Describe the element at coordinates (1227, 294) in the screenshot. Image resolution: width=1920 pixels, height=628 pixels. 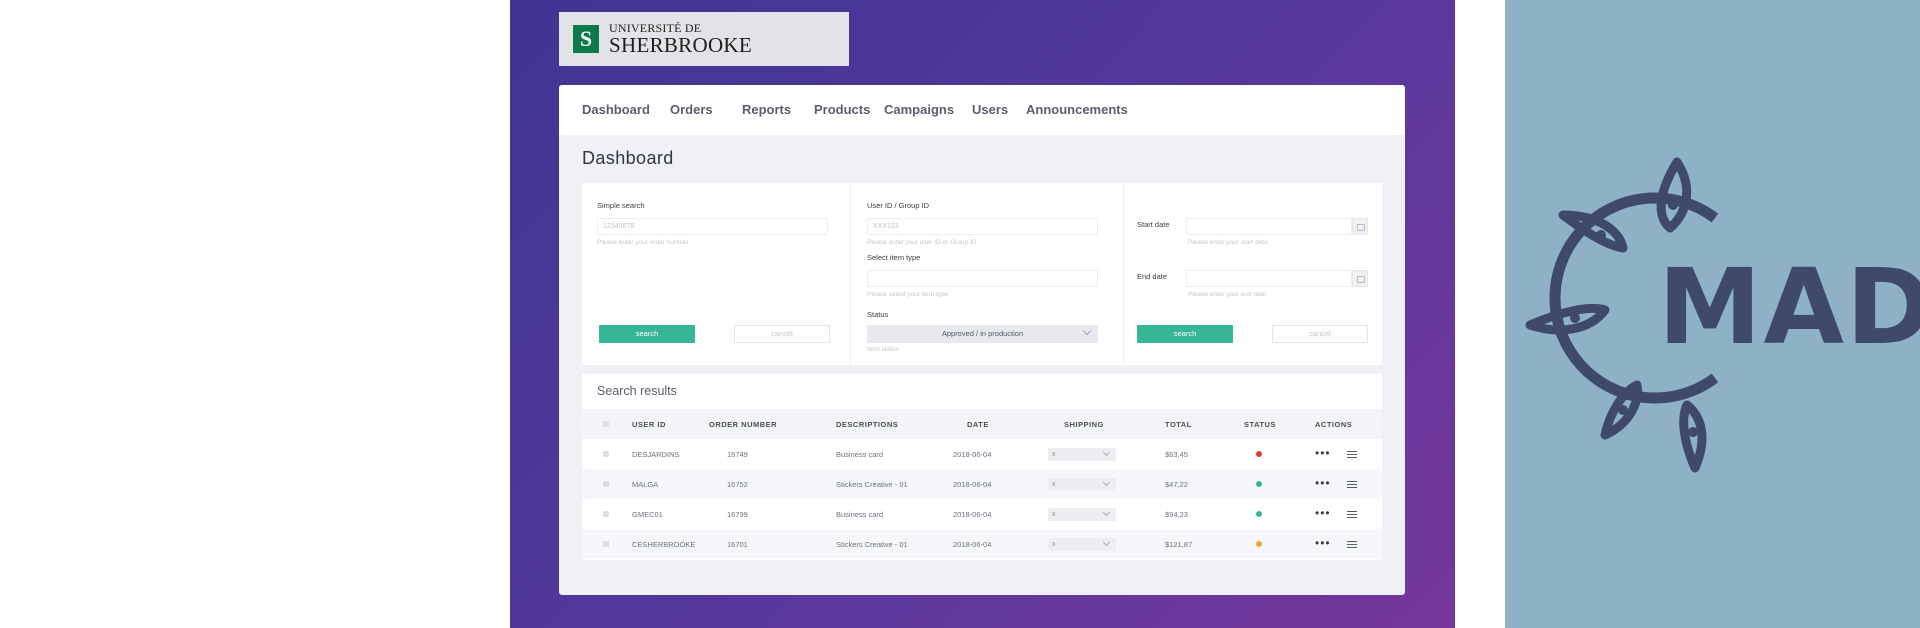
I see `end-date-hint: Please enter your end date` at that location.